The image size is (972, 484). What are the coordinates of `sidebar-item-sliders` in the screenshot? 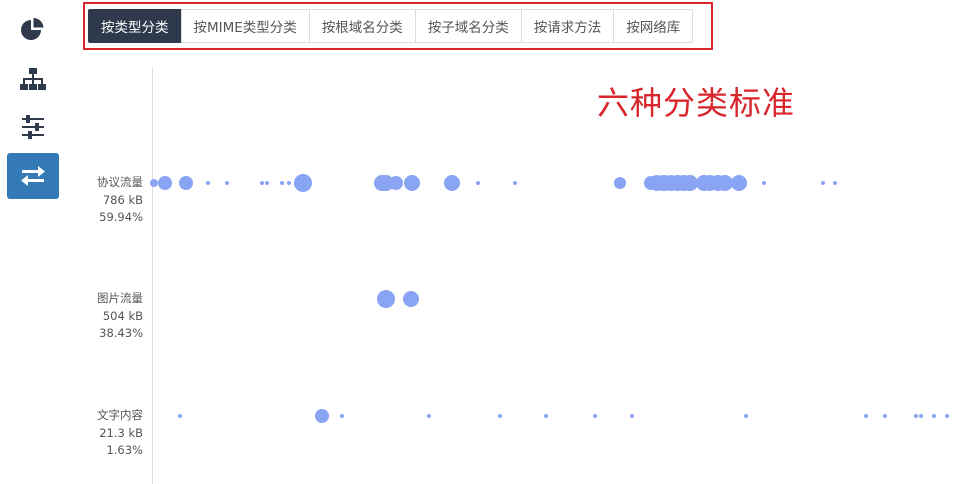 It's located at (33, 127).